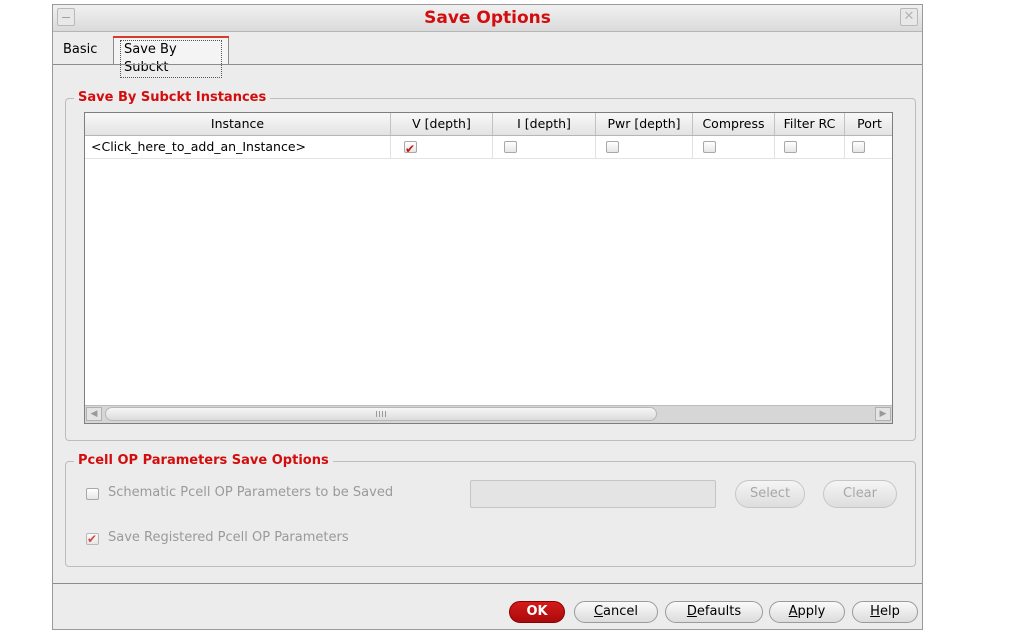 This screenshot has height=634, width=1011. Describe the element at coordinates (544, 147) in the screenshot. I see `i-depth-cell` at that location.